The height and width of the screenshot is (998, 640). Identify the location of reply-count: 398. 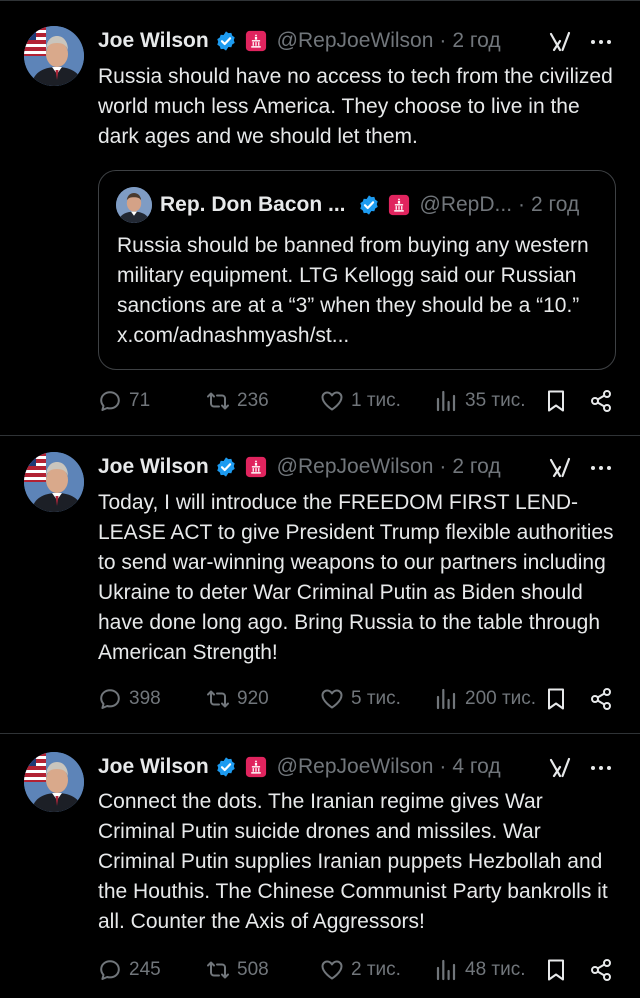
(145, 698).